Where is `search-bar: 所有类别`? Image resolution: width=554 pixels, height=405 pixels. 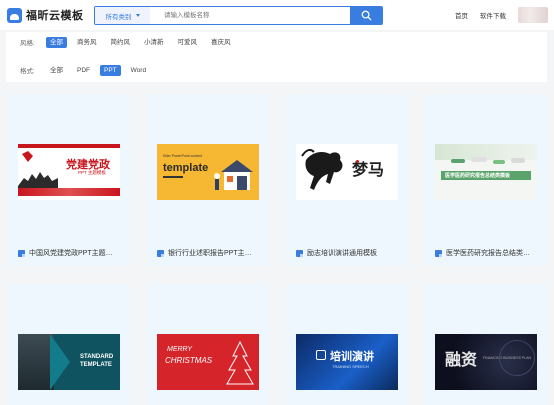
search-bar: 所有类别 is located at coordinates (238, 15).